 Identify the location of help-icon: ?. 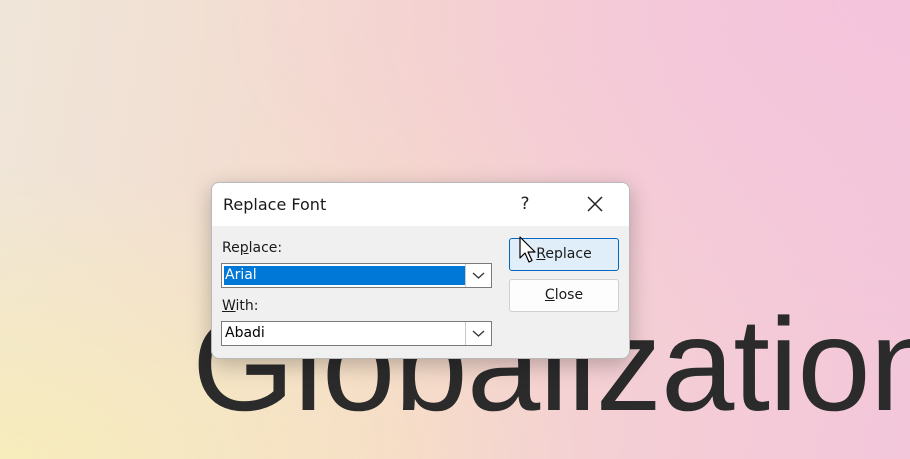
(525, 204).